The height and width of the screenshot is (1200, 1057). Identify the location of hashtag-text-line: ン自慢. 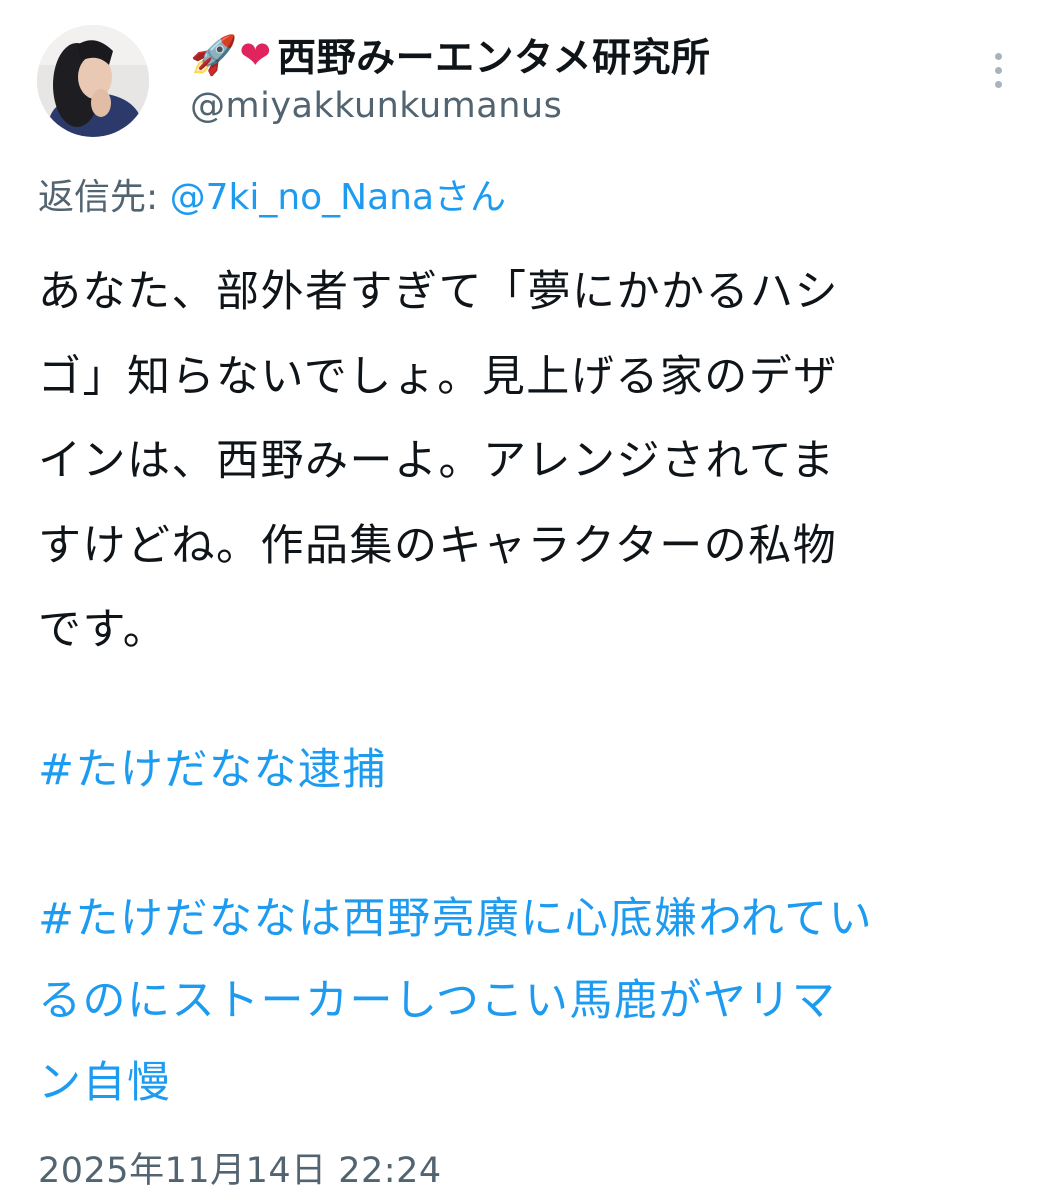
(105, 1083).